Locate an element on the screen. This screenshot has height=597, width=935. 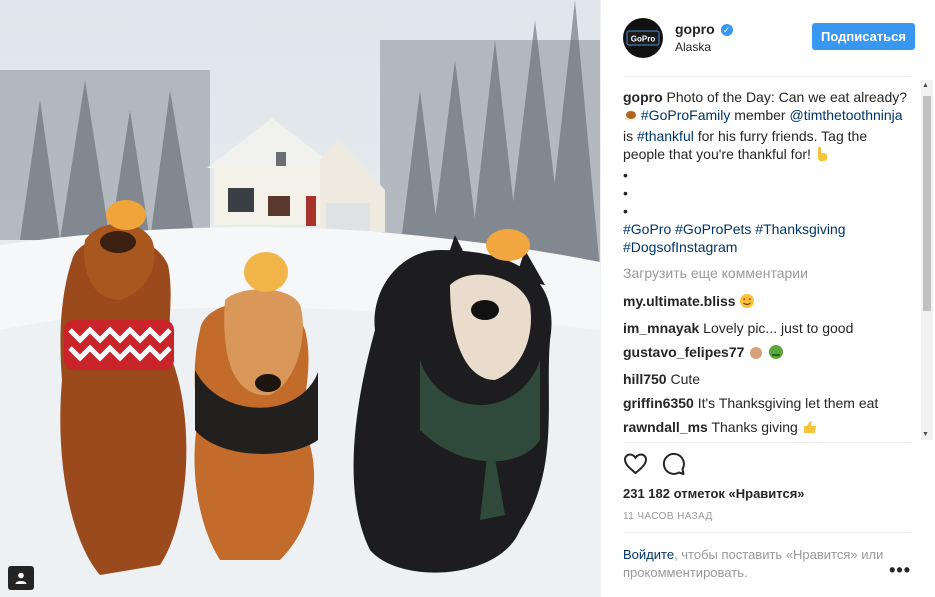
svg-text: GoPro is located at coordinates (643, 39).